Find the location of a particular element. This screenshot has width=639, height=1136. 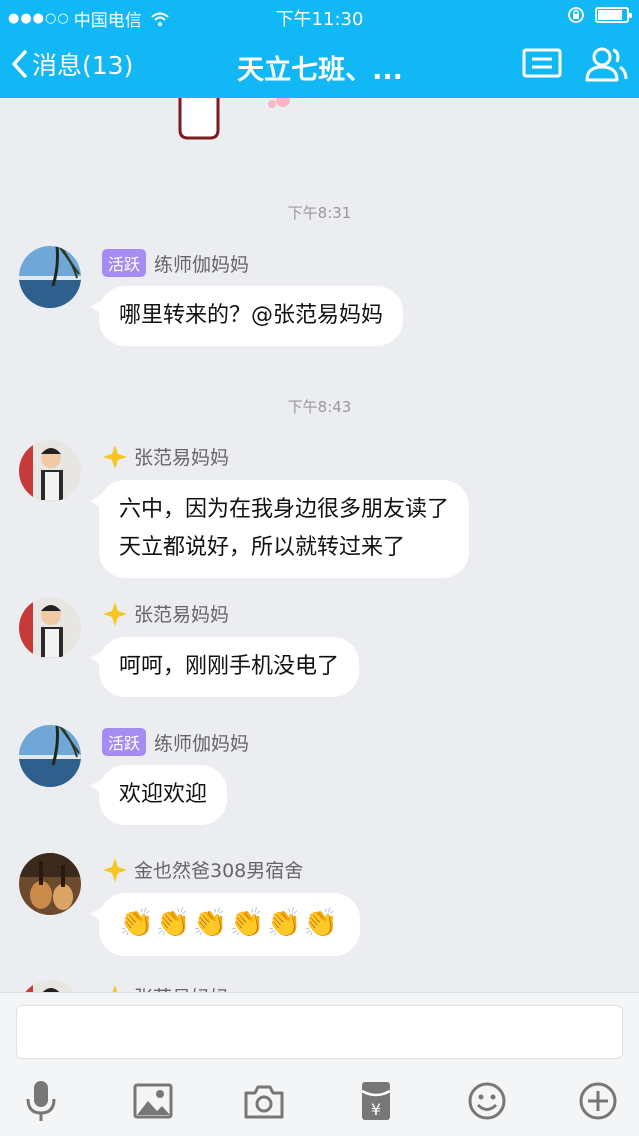

group-card-button is located at coordinates (542, 65).